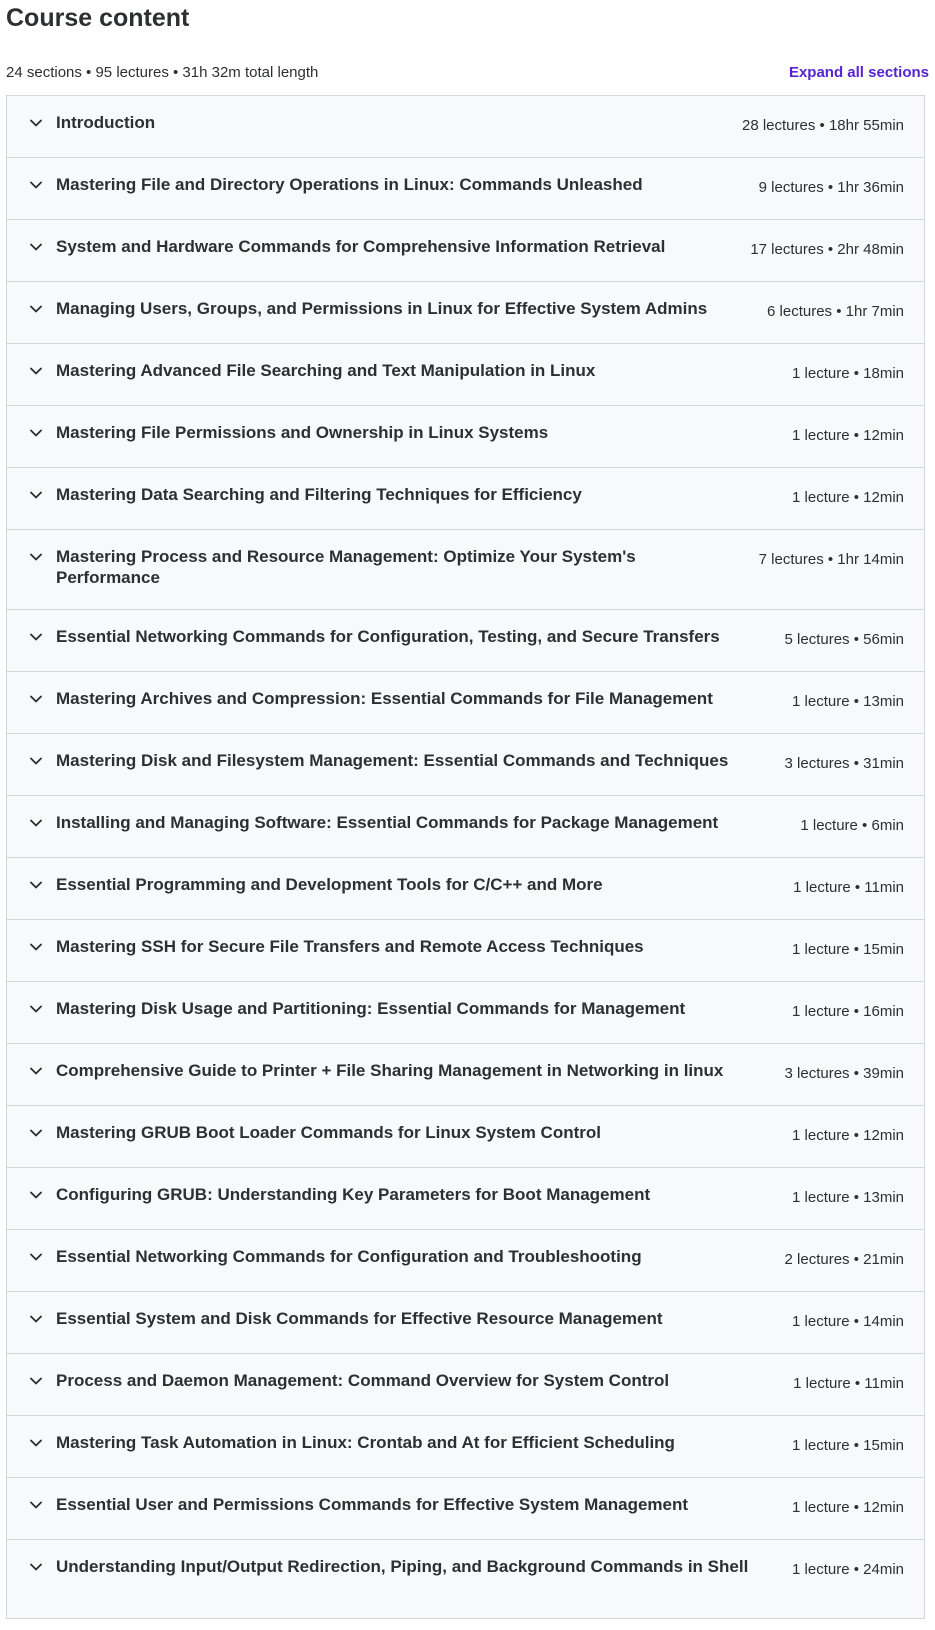 This screenshot has width=935, height=1630. What do you see at coordinates (844, 763) in the screenshot?
I see `section-meta: 3 lectures • 31min` at bounding box center [844, 763].